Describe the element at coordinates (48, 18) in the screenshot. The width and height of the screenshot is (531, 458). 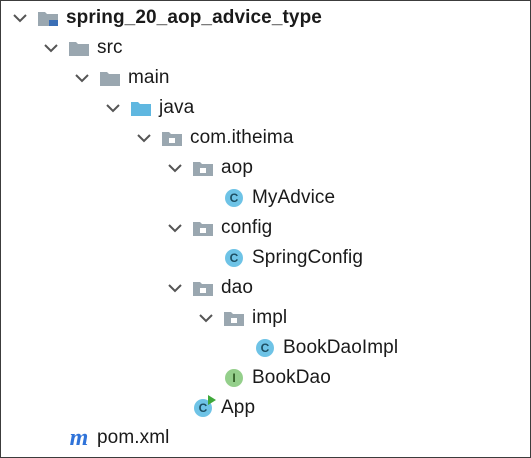
I see `module-folder-icon` at that location.